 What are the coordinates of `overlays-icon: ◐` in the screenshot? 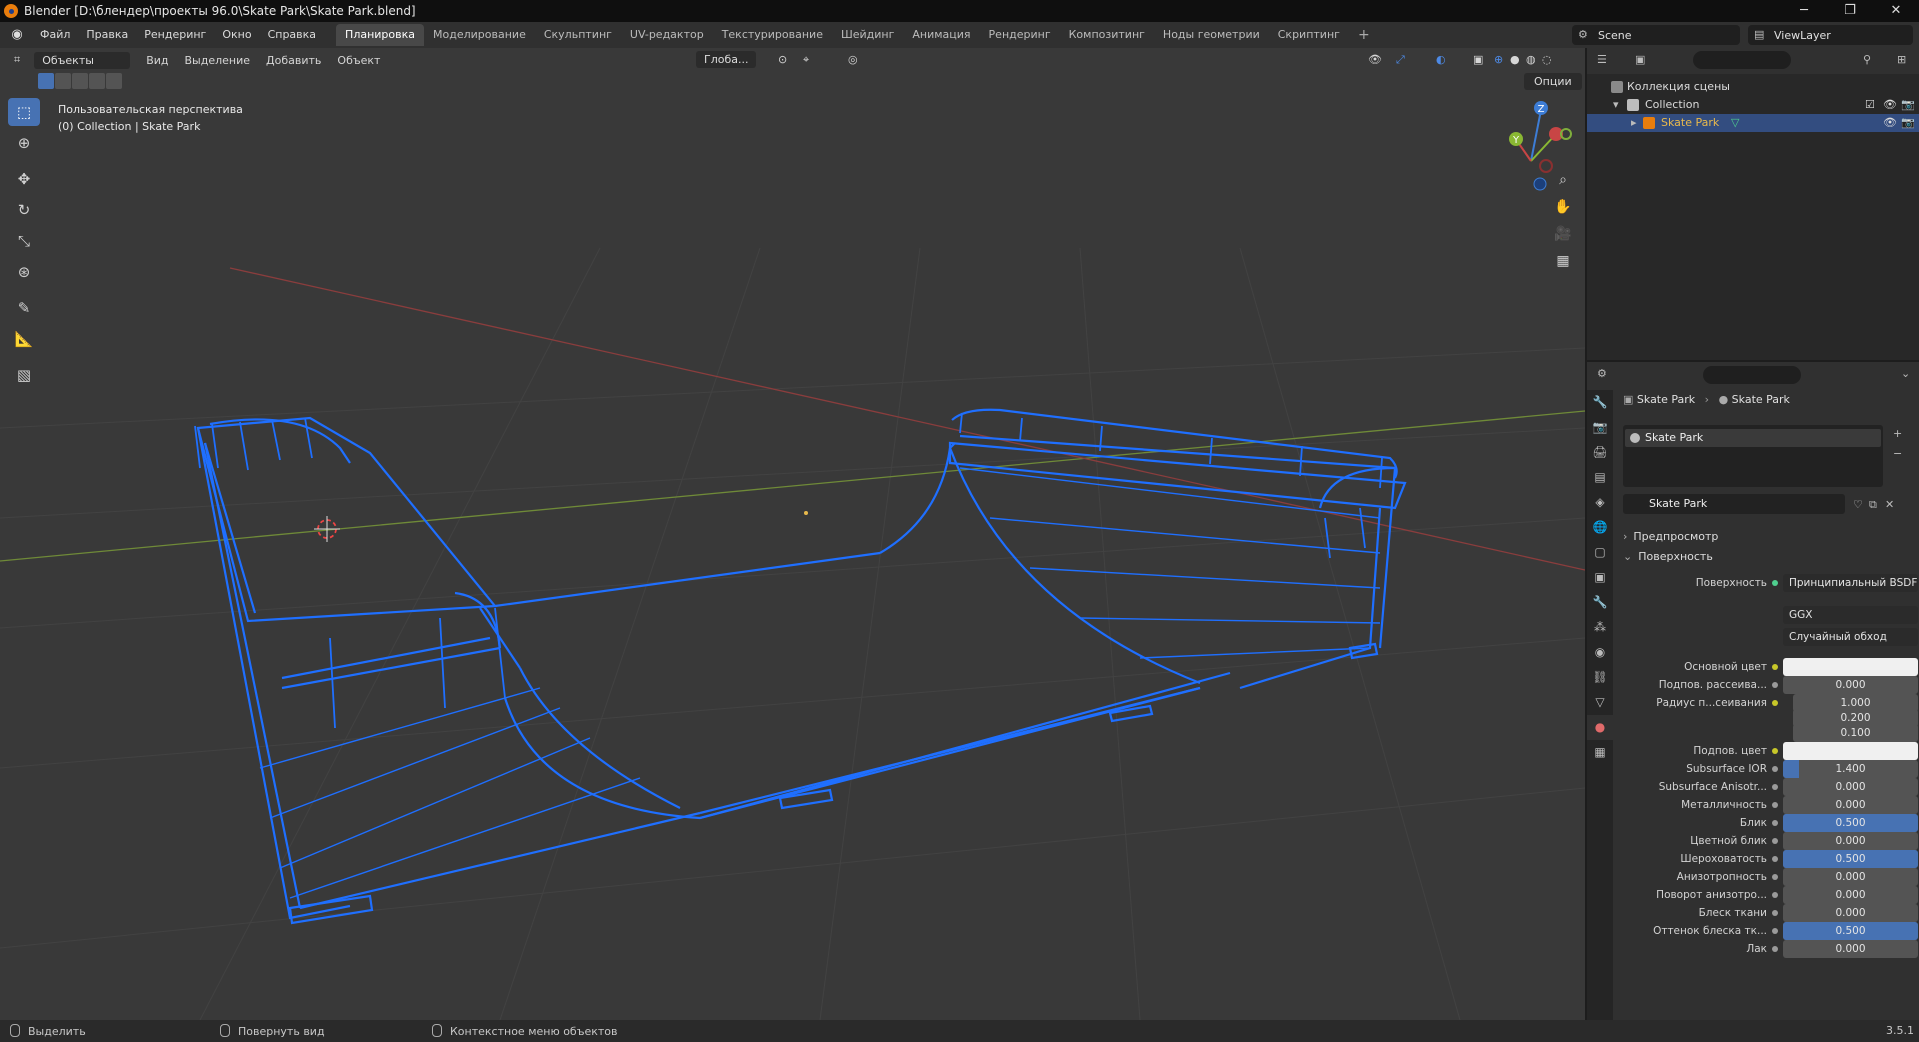 It's located at (1441, 59).